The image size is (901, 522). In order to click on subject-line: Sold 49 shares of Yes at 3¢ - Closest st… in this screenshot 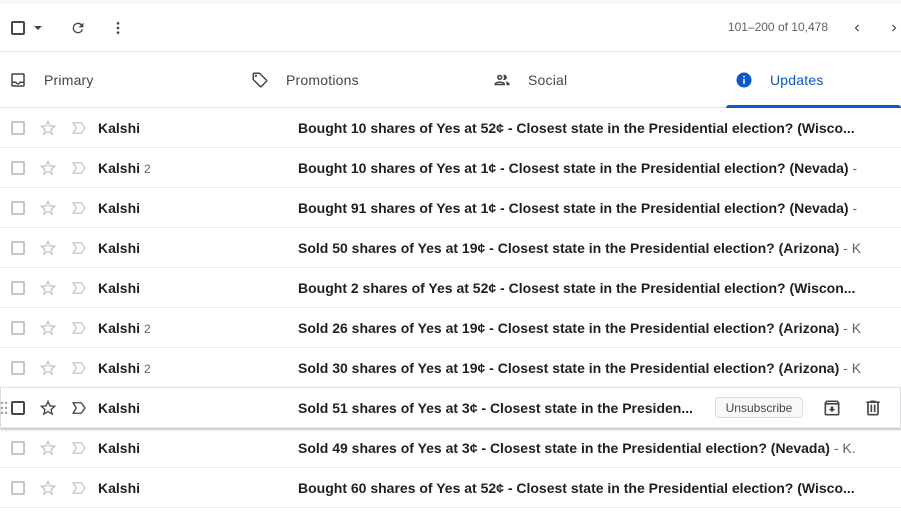, I will do `click(584, 448)`.